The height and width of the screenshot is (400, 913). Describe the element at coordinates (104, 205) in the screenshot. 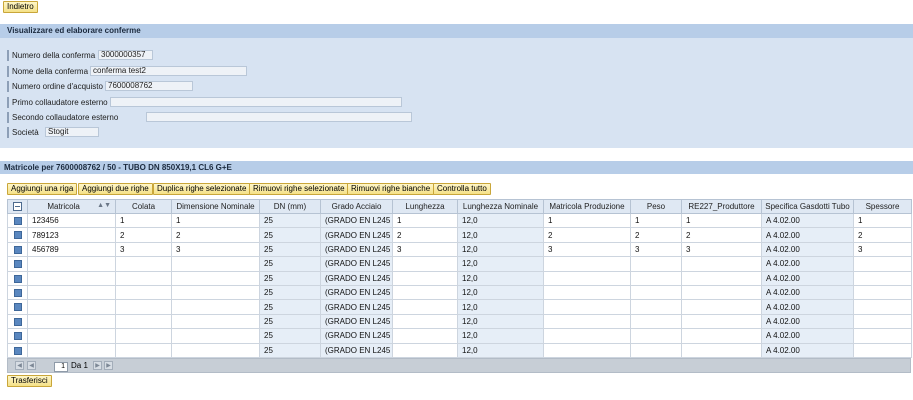

I see `sort-icon: ▲▼` at that location.